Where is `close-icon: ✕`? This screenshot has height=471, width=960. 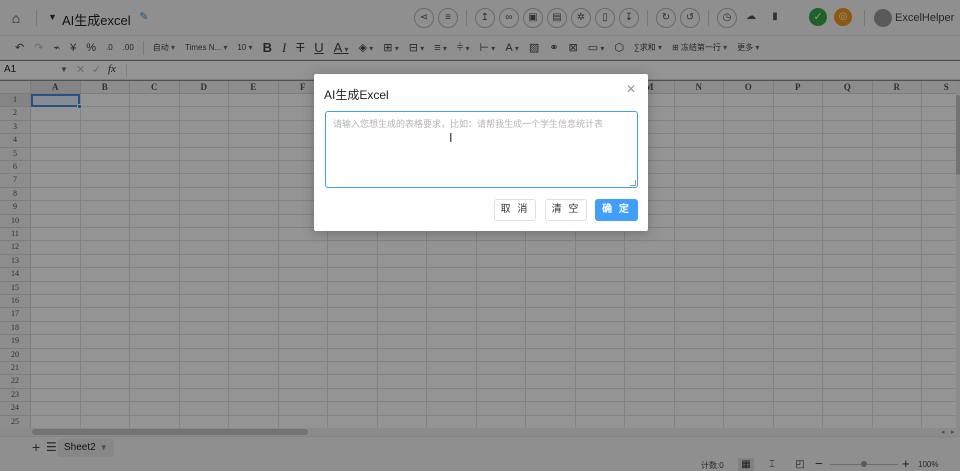 close-icon: ✕ is located at coordinates (631, 89).